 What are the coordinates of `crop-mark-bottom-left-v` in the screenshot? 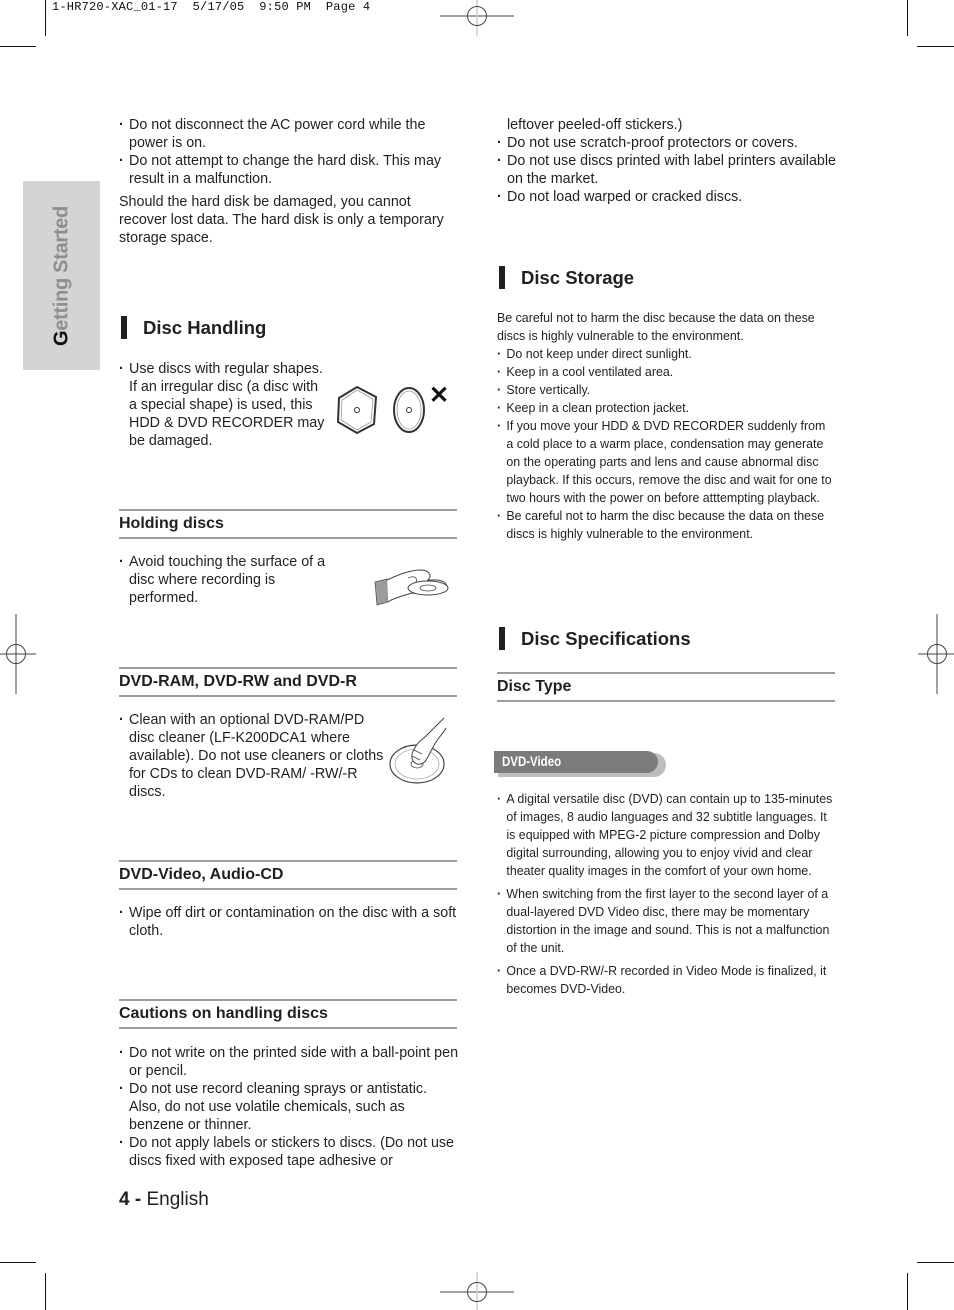 It's located at (45, 1291).